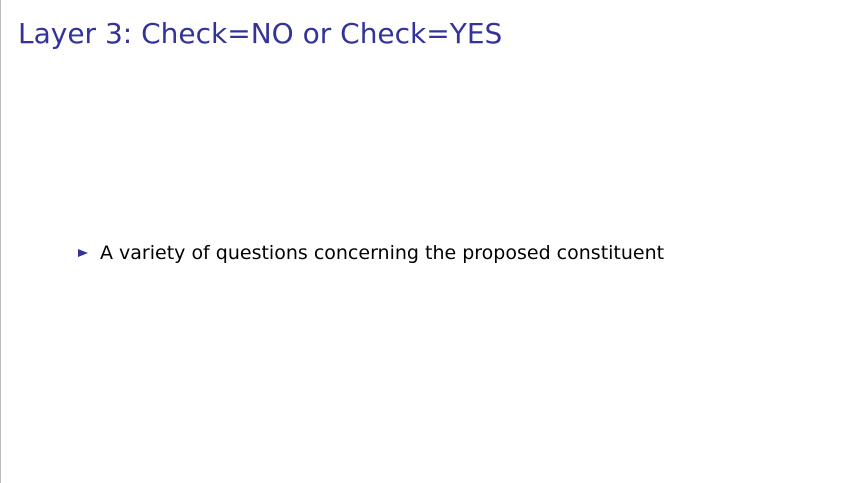 This screenshot has width=863, height=483. What do you see at coordinates (83, 253) in the screenshot?
I see `triangle-right-bullet-icon` at bounding box center [83, 253].